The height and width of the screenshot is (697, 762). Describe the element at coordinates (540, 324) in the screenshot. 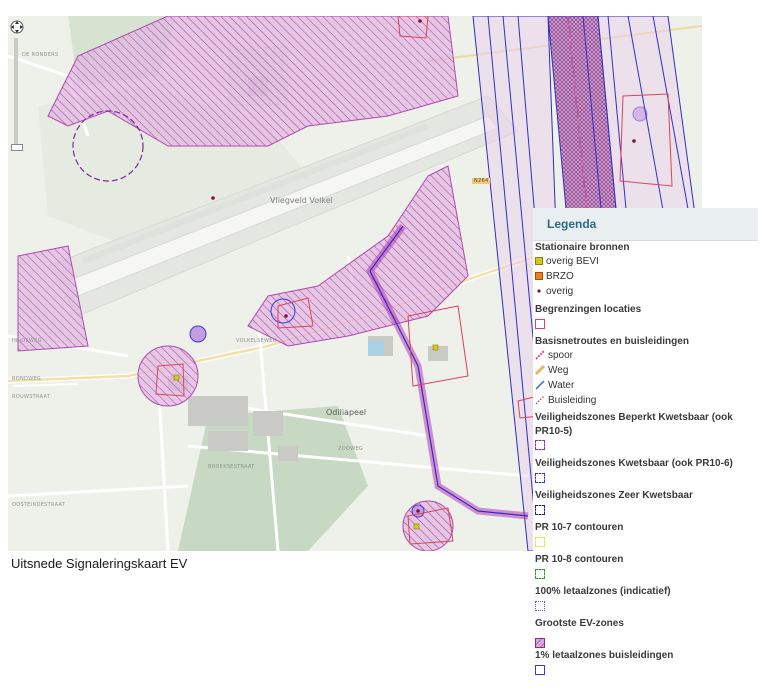

I see `red-outline-square-icon` at that location.